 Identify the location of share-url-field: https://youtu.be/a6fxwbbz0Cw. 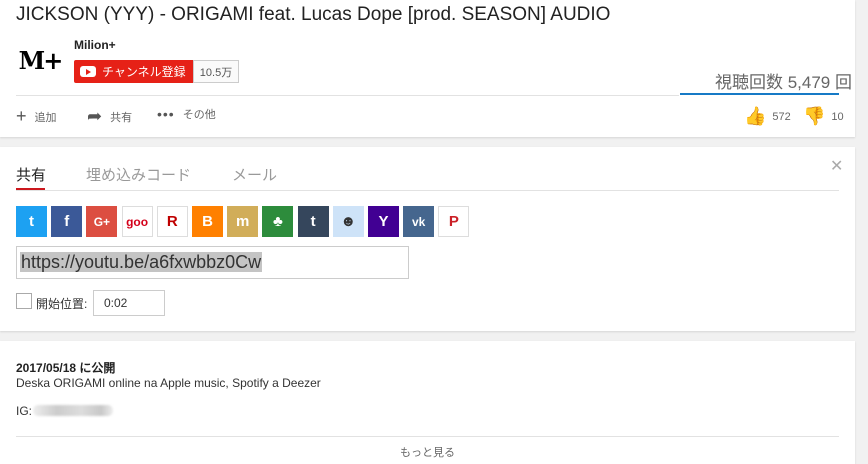
(212, 262).